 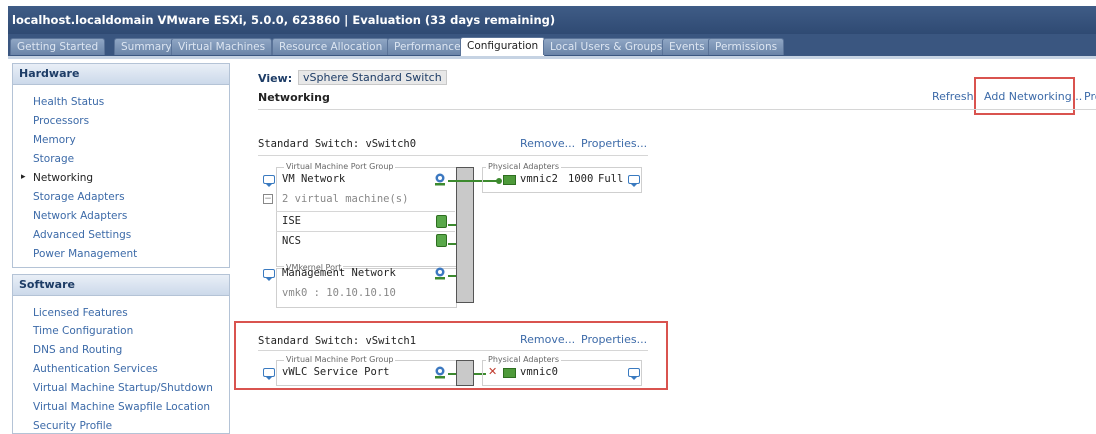 What do you see at coordinates (1090, 96) in the screenshot?
I see `properties-link-partial: Pro` at bounding box center [1090, 96].